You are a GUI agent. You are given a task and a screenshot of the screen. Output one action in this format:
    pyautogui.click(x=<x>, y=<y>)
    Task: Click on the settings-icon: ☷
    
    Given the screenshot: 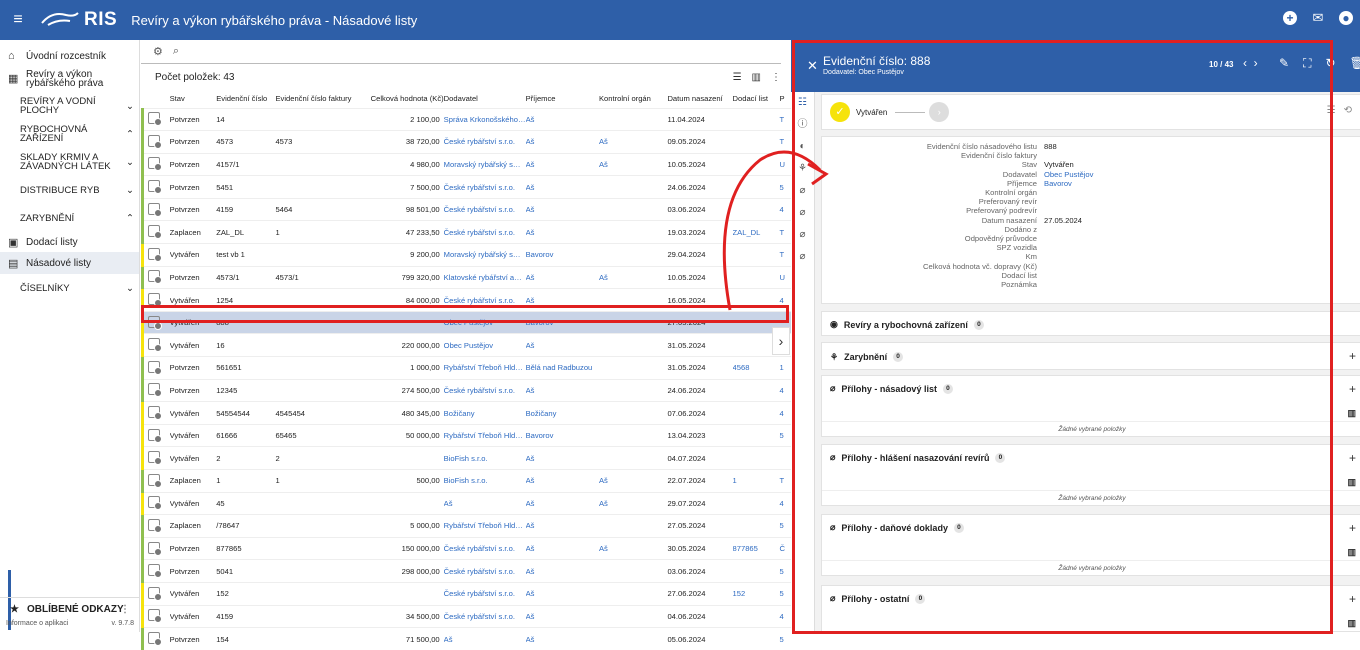 What is the action you would take?
    pyautogui.click(x=1331, y=110)
    